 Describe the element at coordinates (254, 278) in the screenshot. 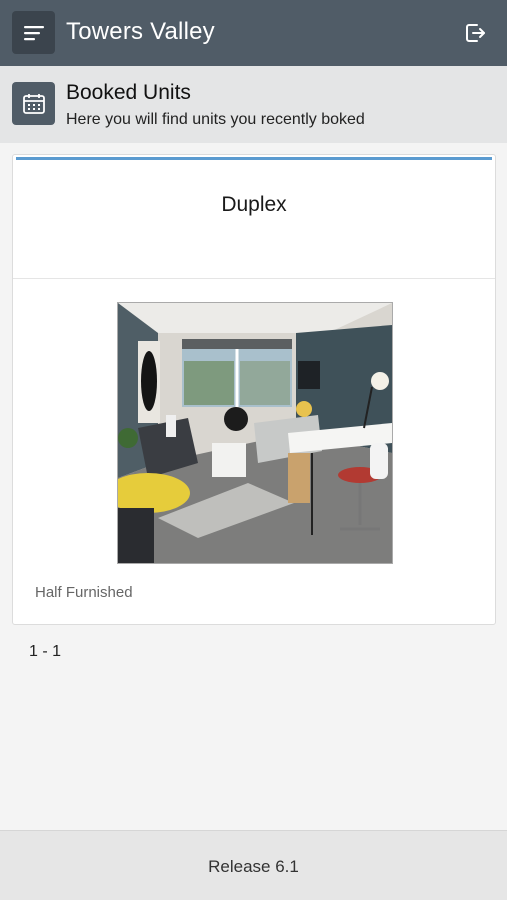

I see `card-divider` at that location.